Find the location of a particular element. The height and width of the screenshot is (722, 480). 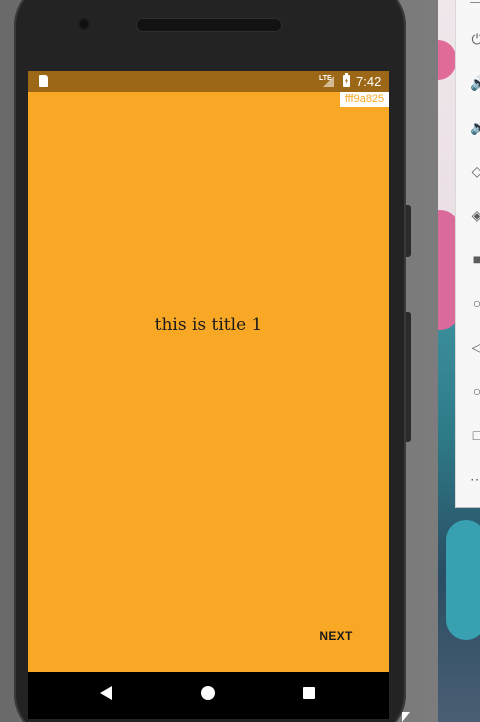

front-camera is located at coordinates (84, 24).